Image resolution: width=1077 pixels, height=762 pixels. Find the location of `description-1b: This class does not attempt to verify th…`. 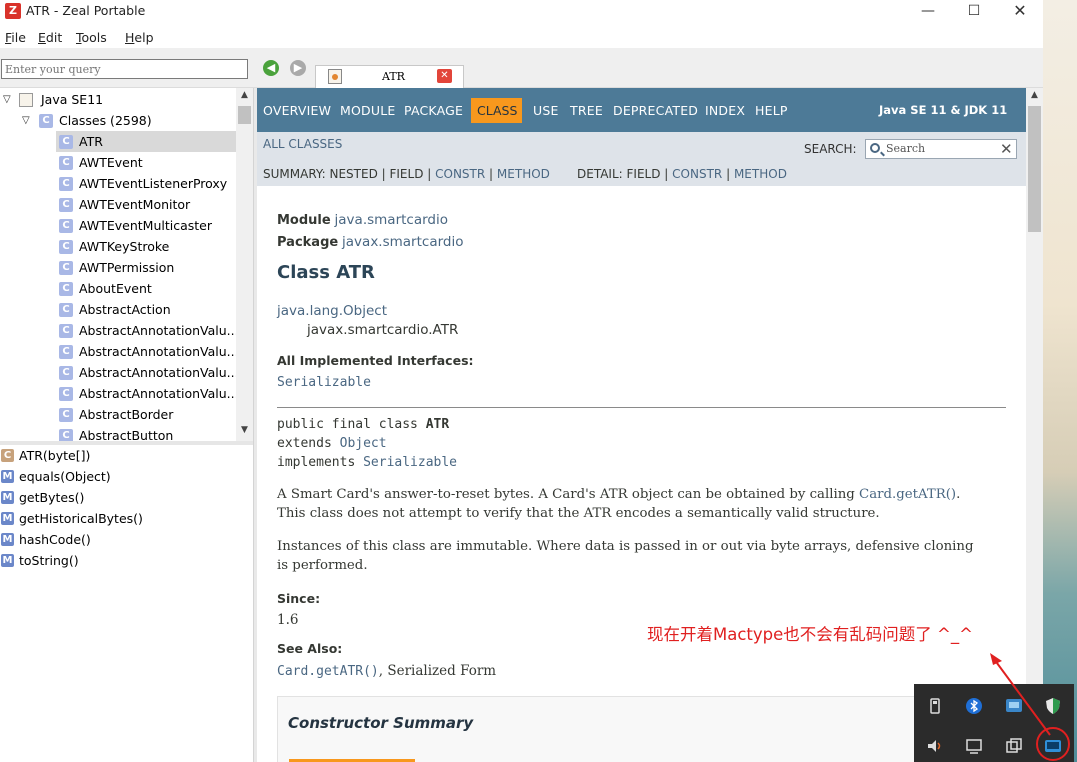

description-1b: This class does not attempt to verify th… is located at coordinates (578, 513).